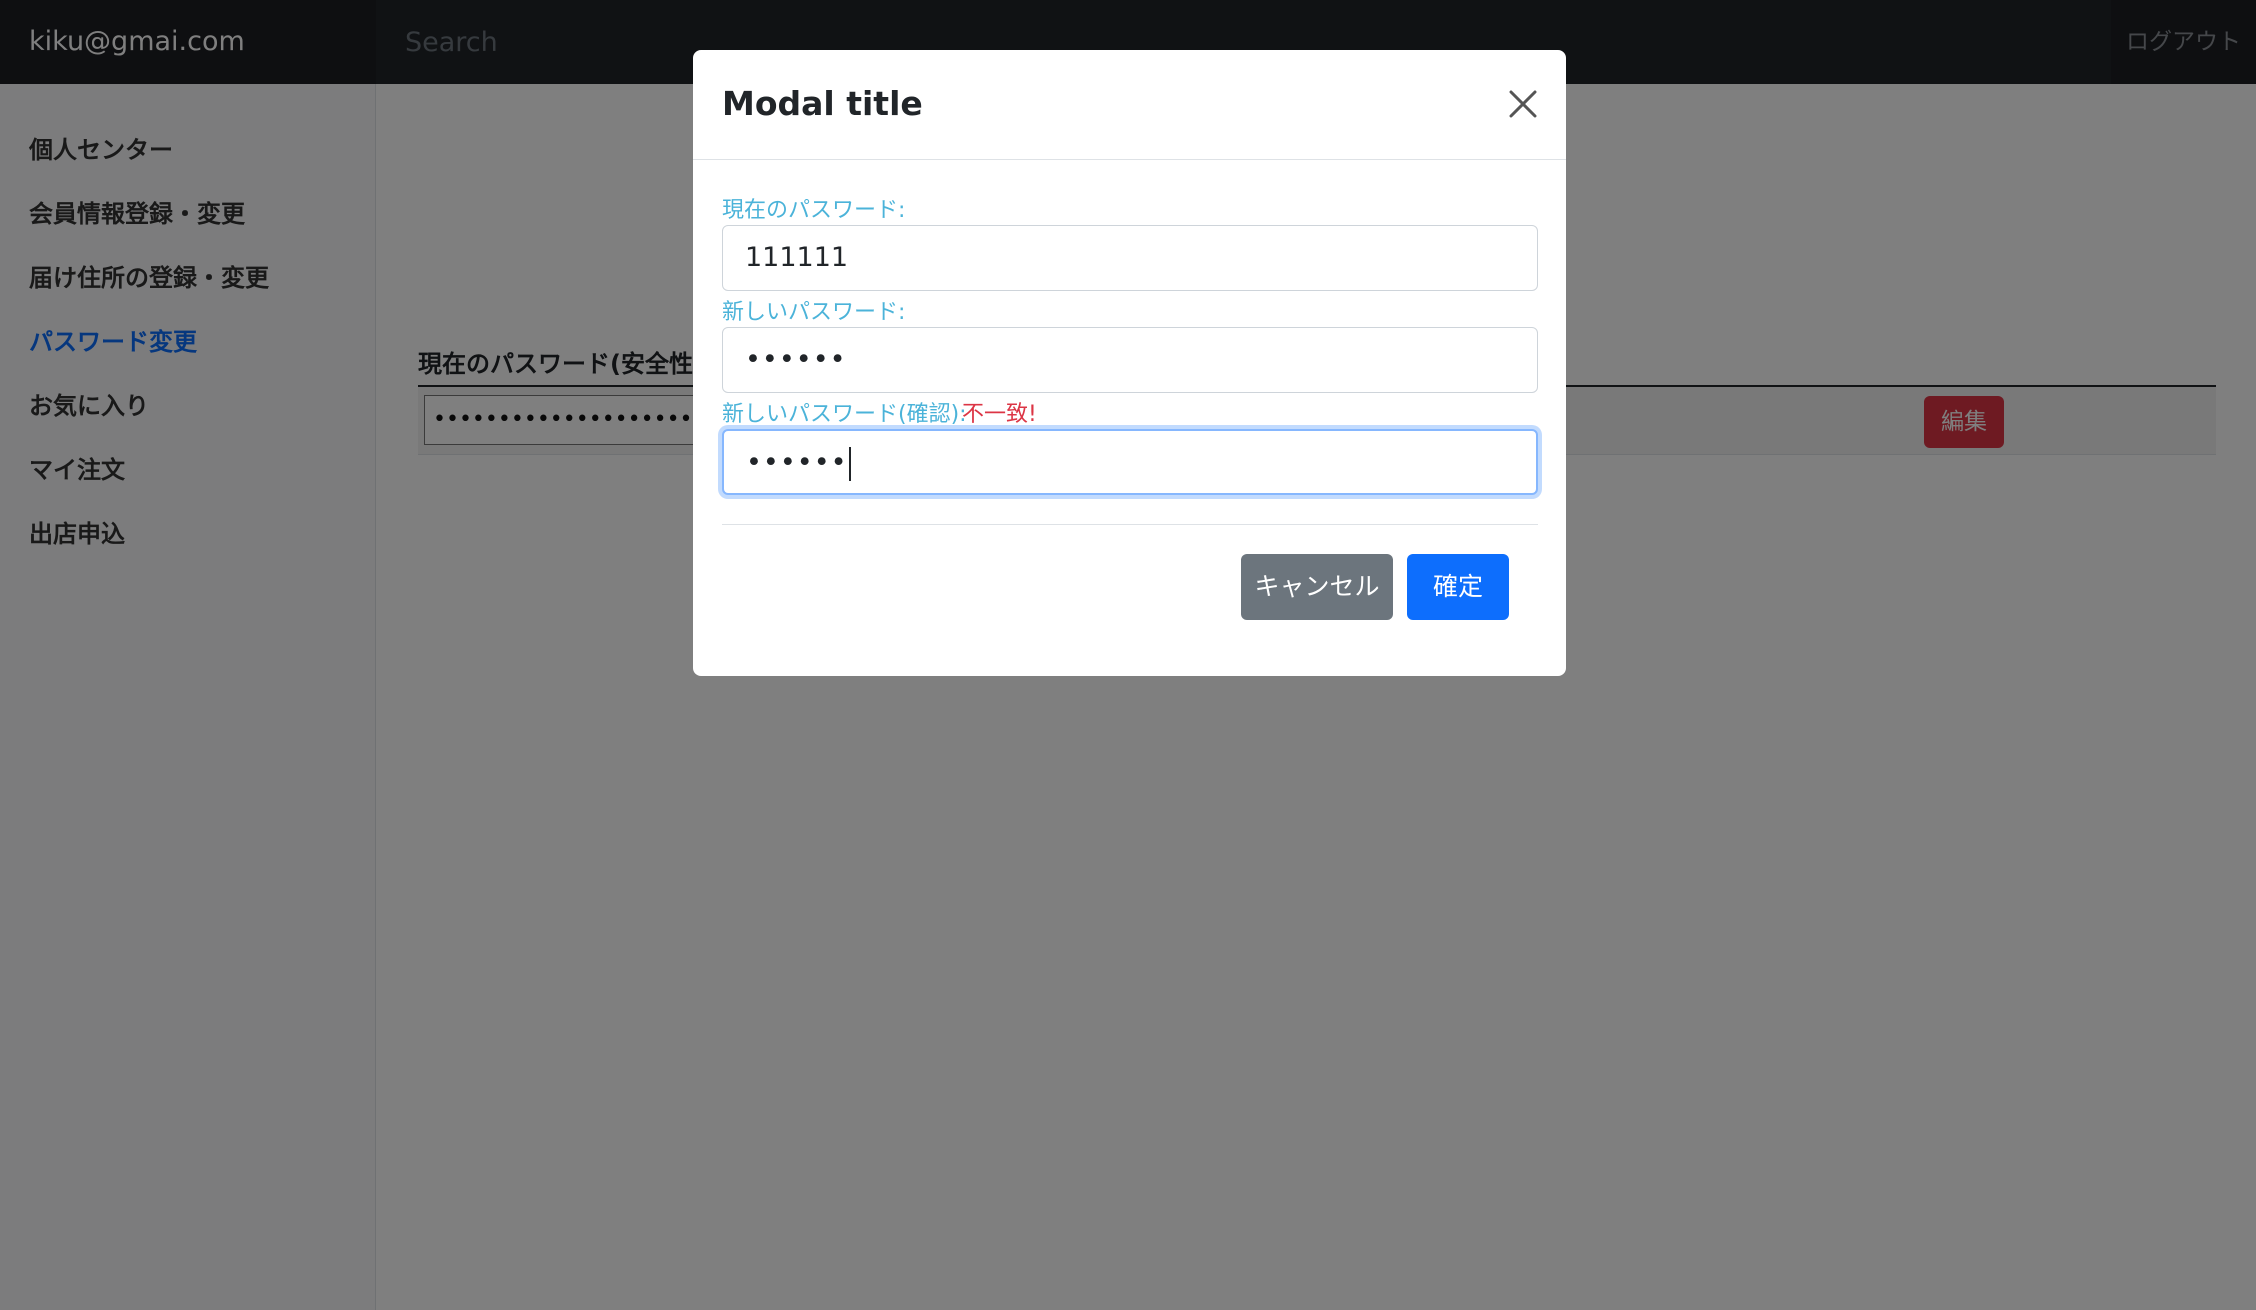 This screenshot has height=1310, width=2256. I want to click on modal-footer-divider, so click(1130, 524).